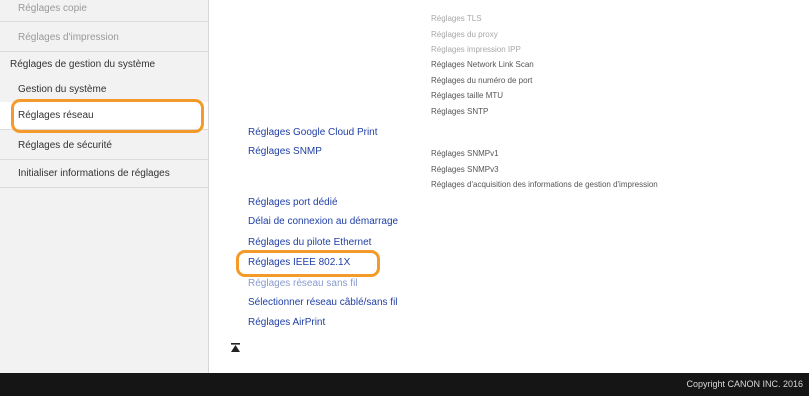 Image resolution: width=809 pixels, height=396 pixels. I want to click on info-proxy: Réglages du proxy, so click(464, 34).